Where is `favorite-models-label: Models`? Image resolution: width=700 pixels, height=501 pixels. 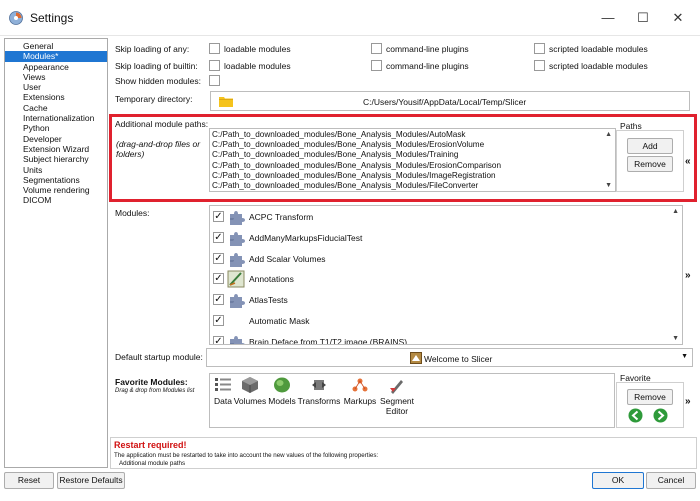
favorite-models-label: Models is located at coordinates (282, 401).